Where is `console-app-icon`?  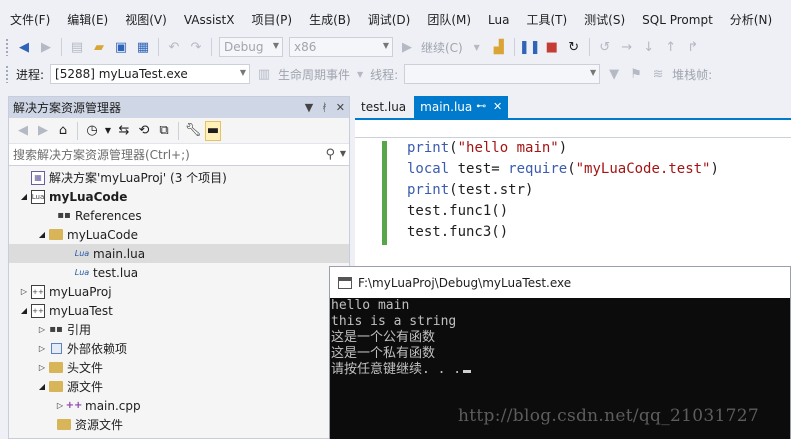 console-app-icon is located at coordinates (345, 282).